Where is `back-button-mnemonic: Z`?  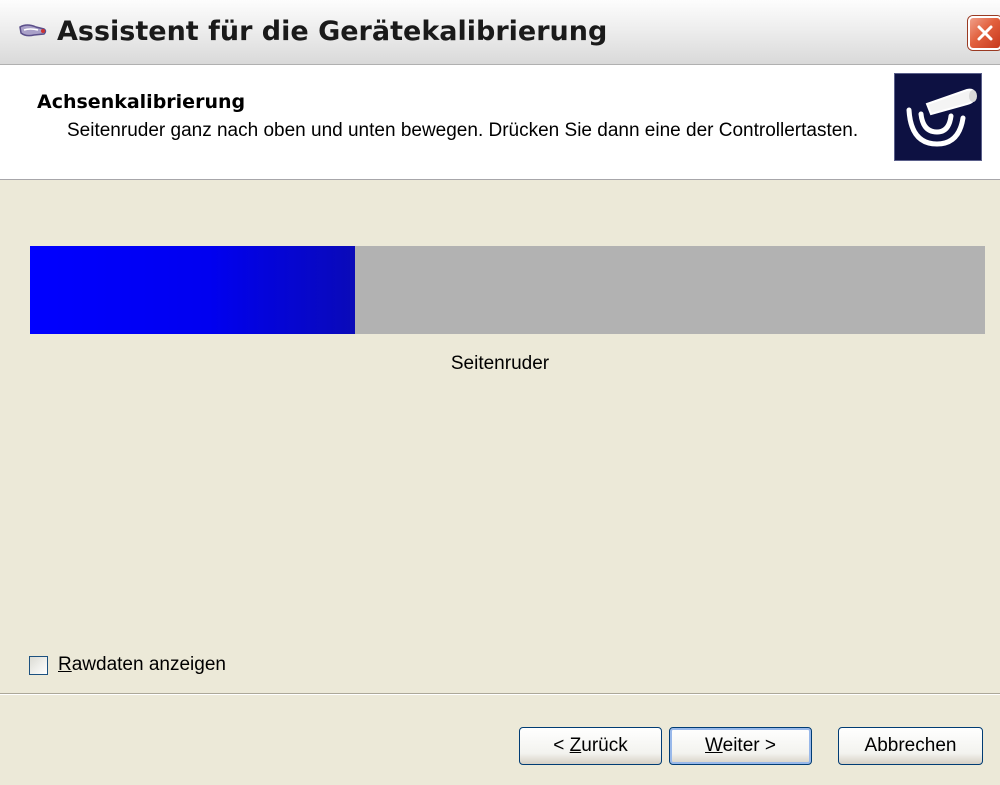 back-button-mnemonic: Z is located at coordinates (575, 745).